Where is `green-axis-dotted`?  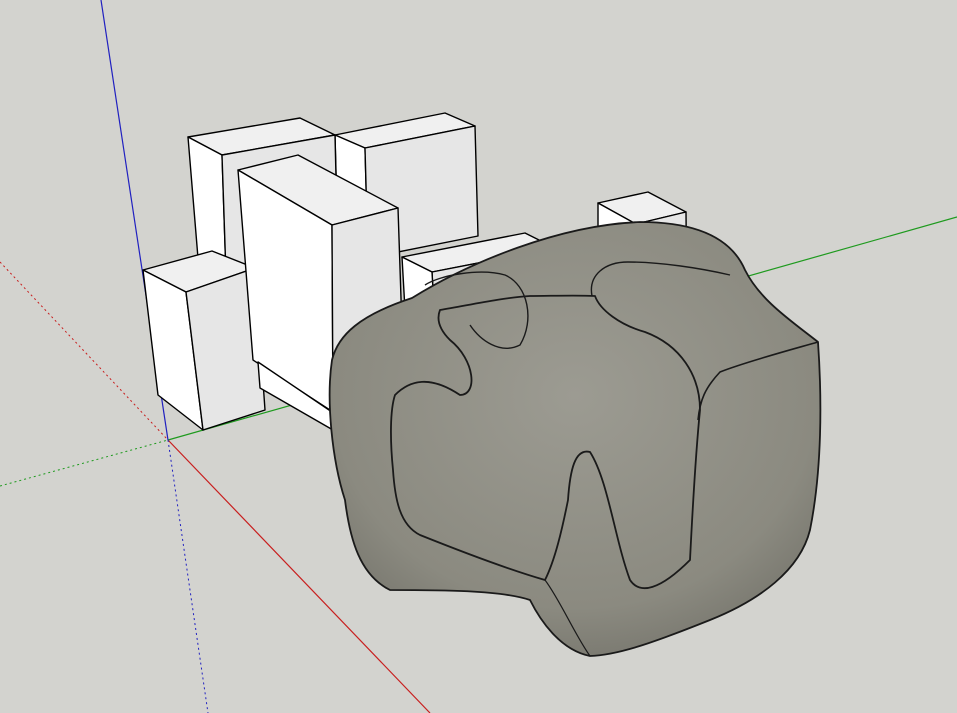 green-axis-dotted is located at coordinates (84, 463).